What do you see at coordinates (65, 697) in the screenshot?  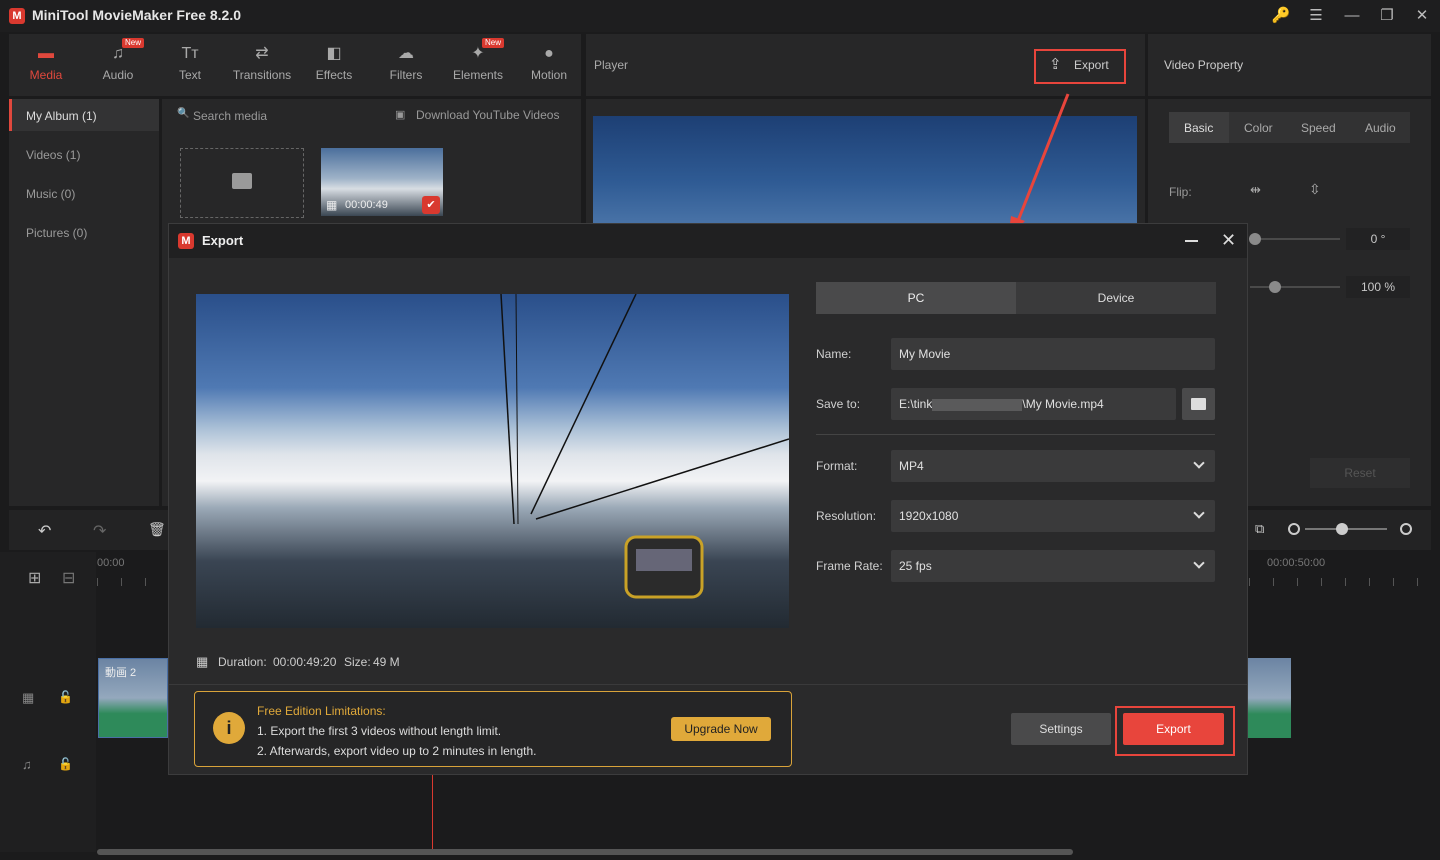 I see `lock-icon: 🔓` at bounding box center [65, 697].